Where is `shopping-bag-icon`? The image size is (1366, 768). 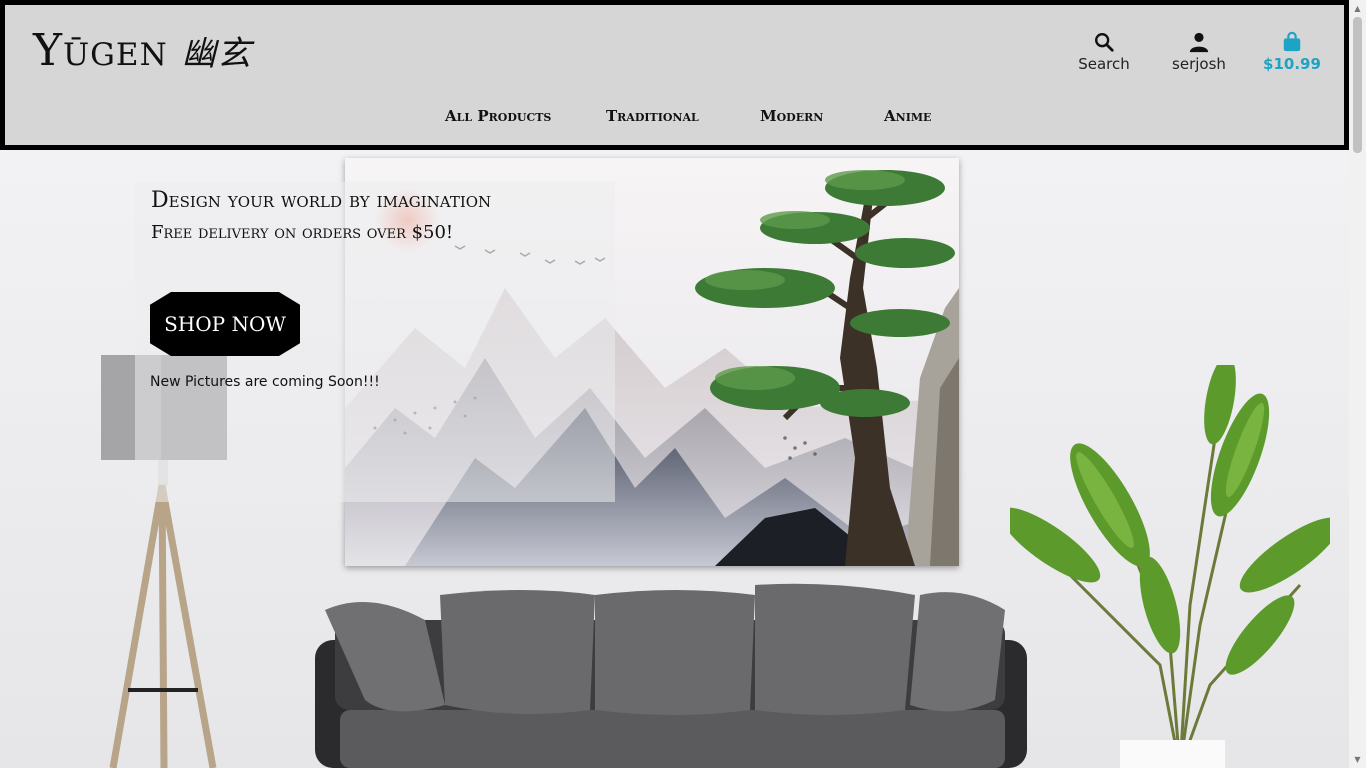
shopping-bag-icon is located at coordinates (1292, 41).